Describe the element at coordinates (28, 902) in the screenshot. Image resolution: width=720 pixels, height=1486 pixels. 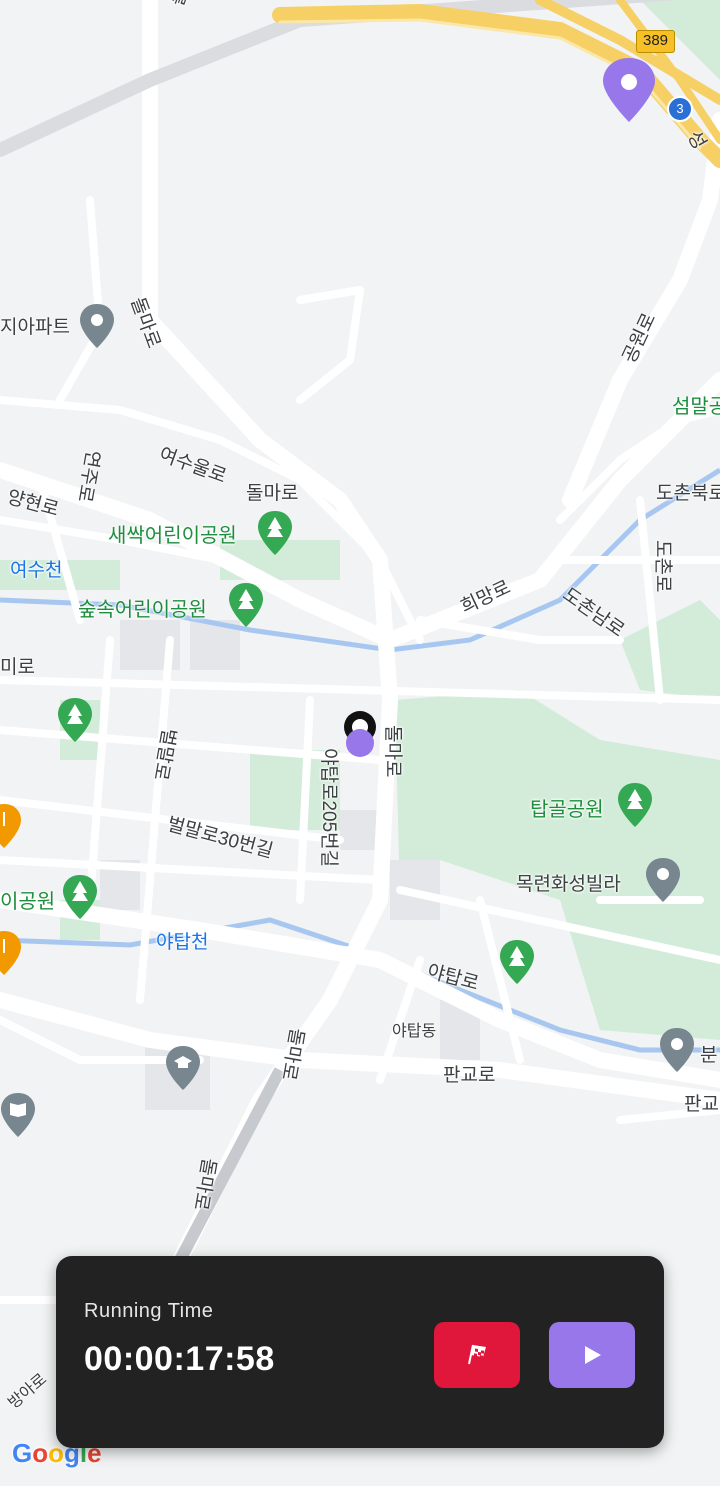
I see `map-label-park: 이공원` at that location.